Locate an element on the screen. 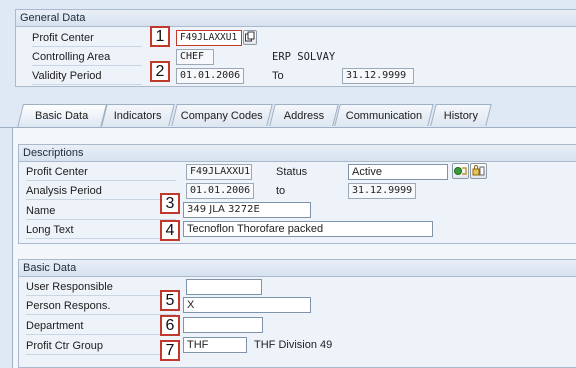 The image size is (576, 368). validity-to-field: 31.12.9999 is located at coordinates (378, 76).